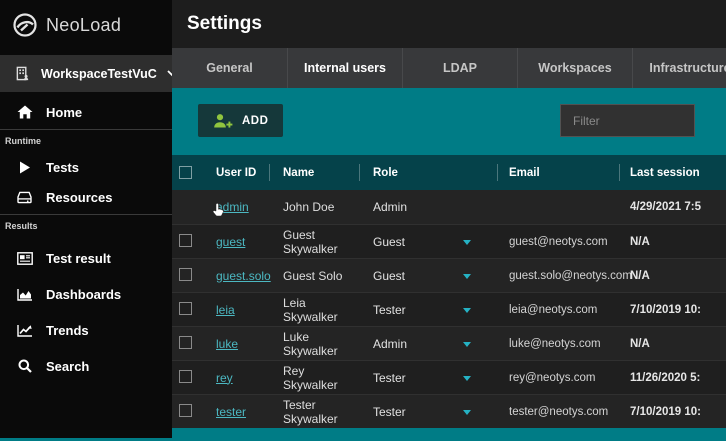  Describe the element at coordinates (555, 343) in the screenshot. I see `user-email: luke@neotys.com` at that location.